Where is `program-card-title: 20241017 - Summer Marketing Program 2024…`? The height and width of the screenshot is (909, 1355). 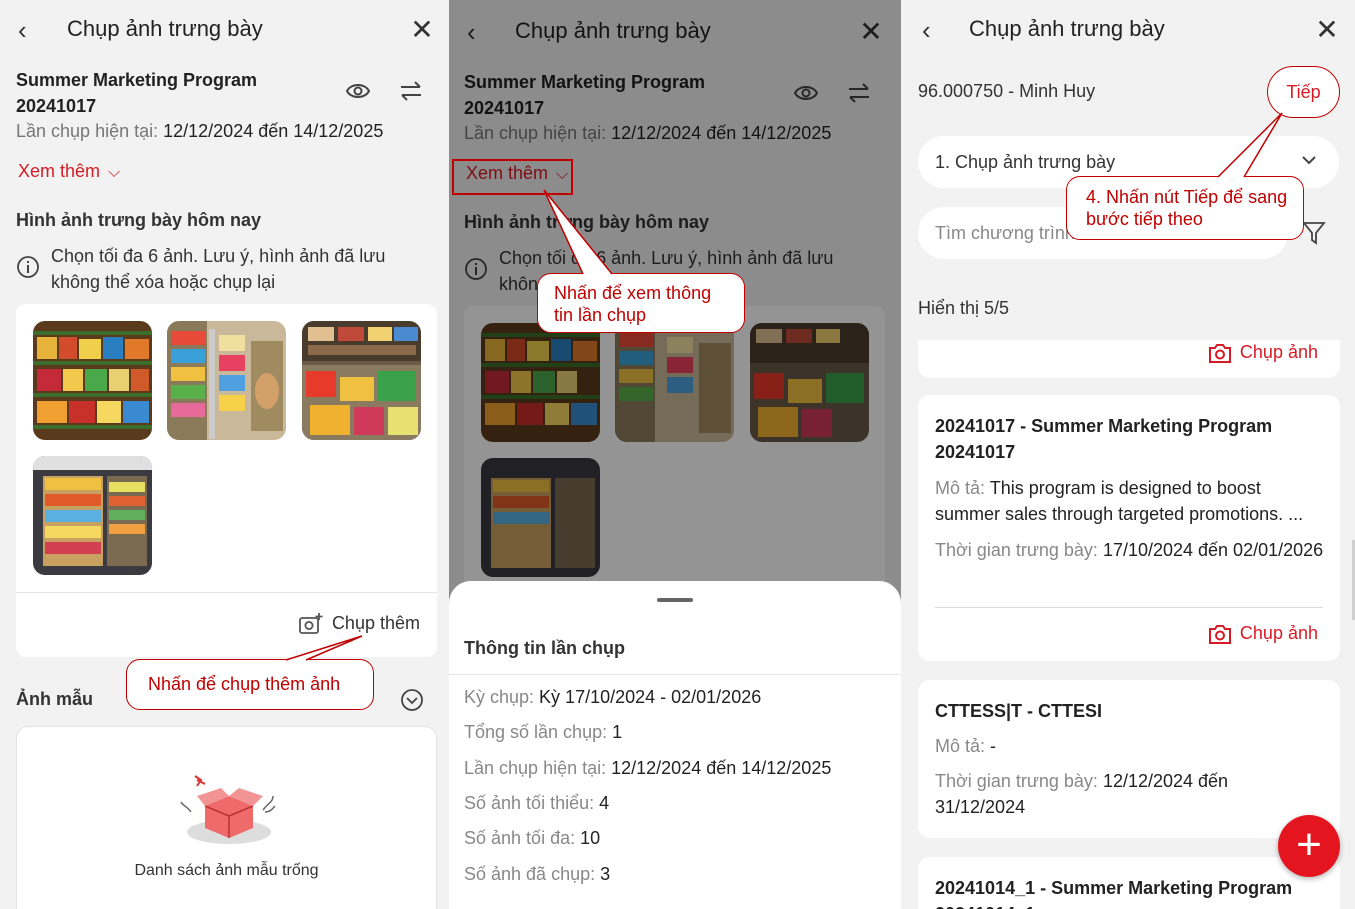
program-card-title: 20241017 - Summer Marketing Program 2024… is located at coordinates (1104, 439).